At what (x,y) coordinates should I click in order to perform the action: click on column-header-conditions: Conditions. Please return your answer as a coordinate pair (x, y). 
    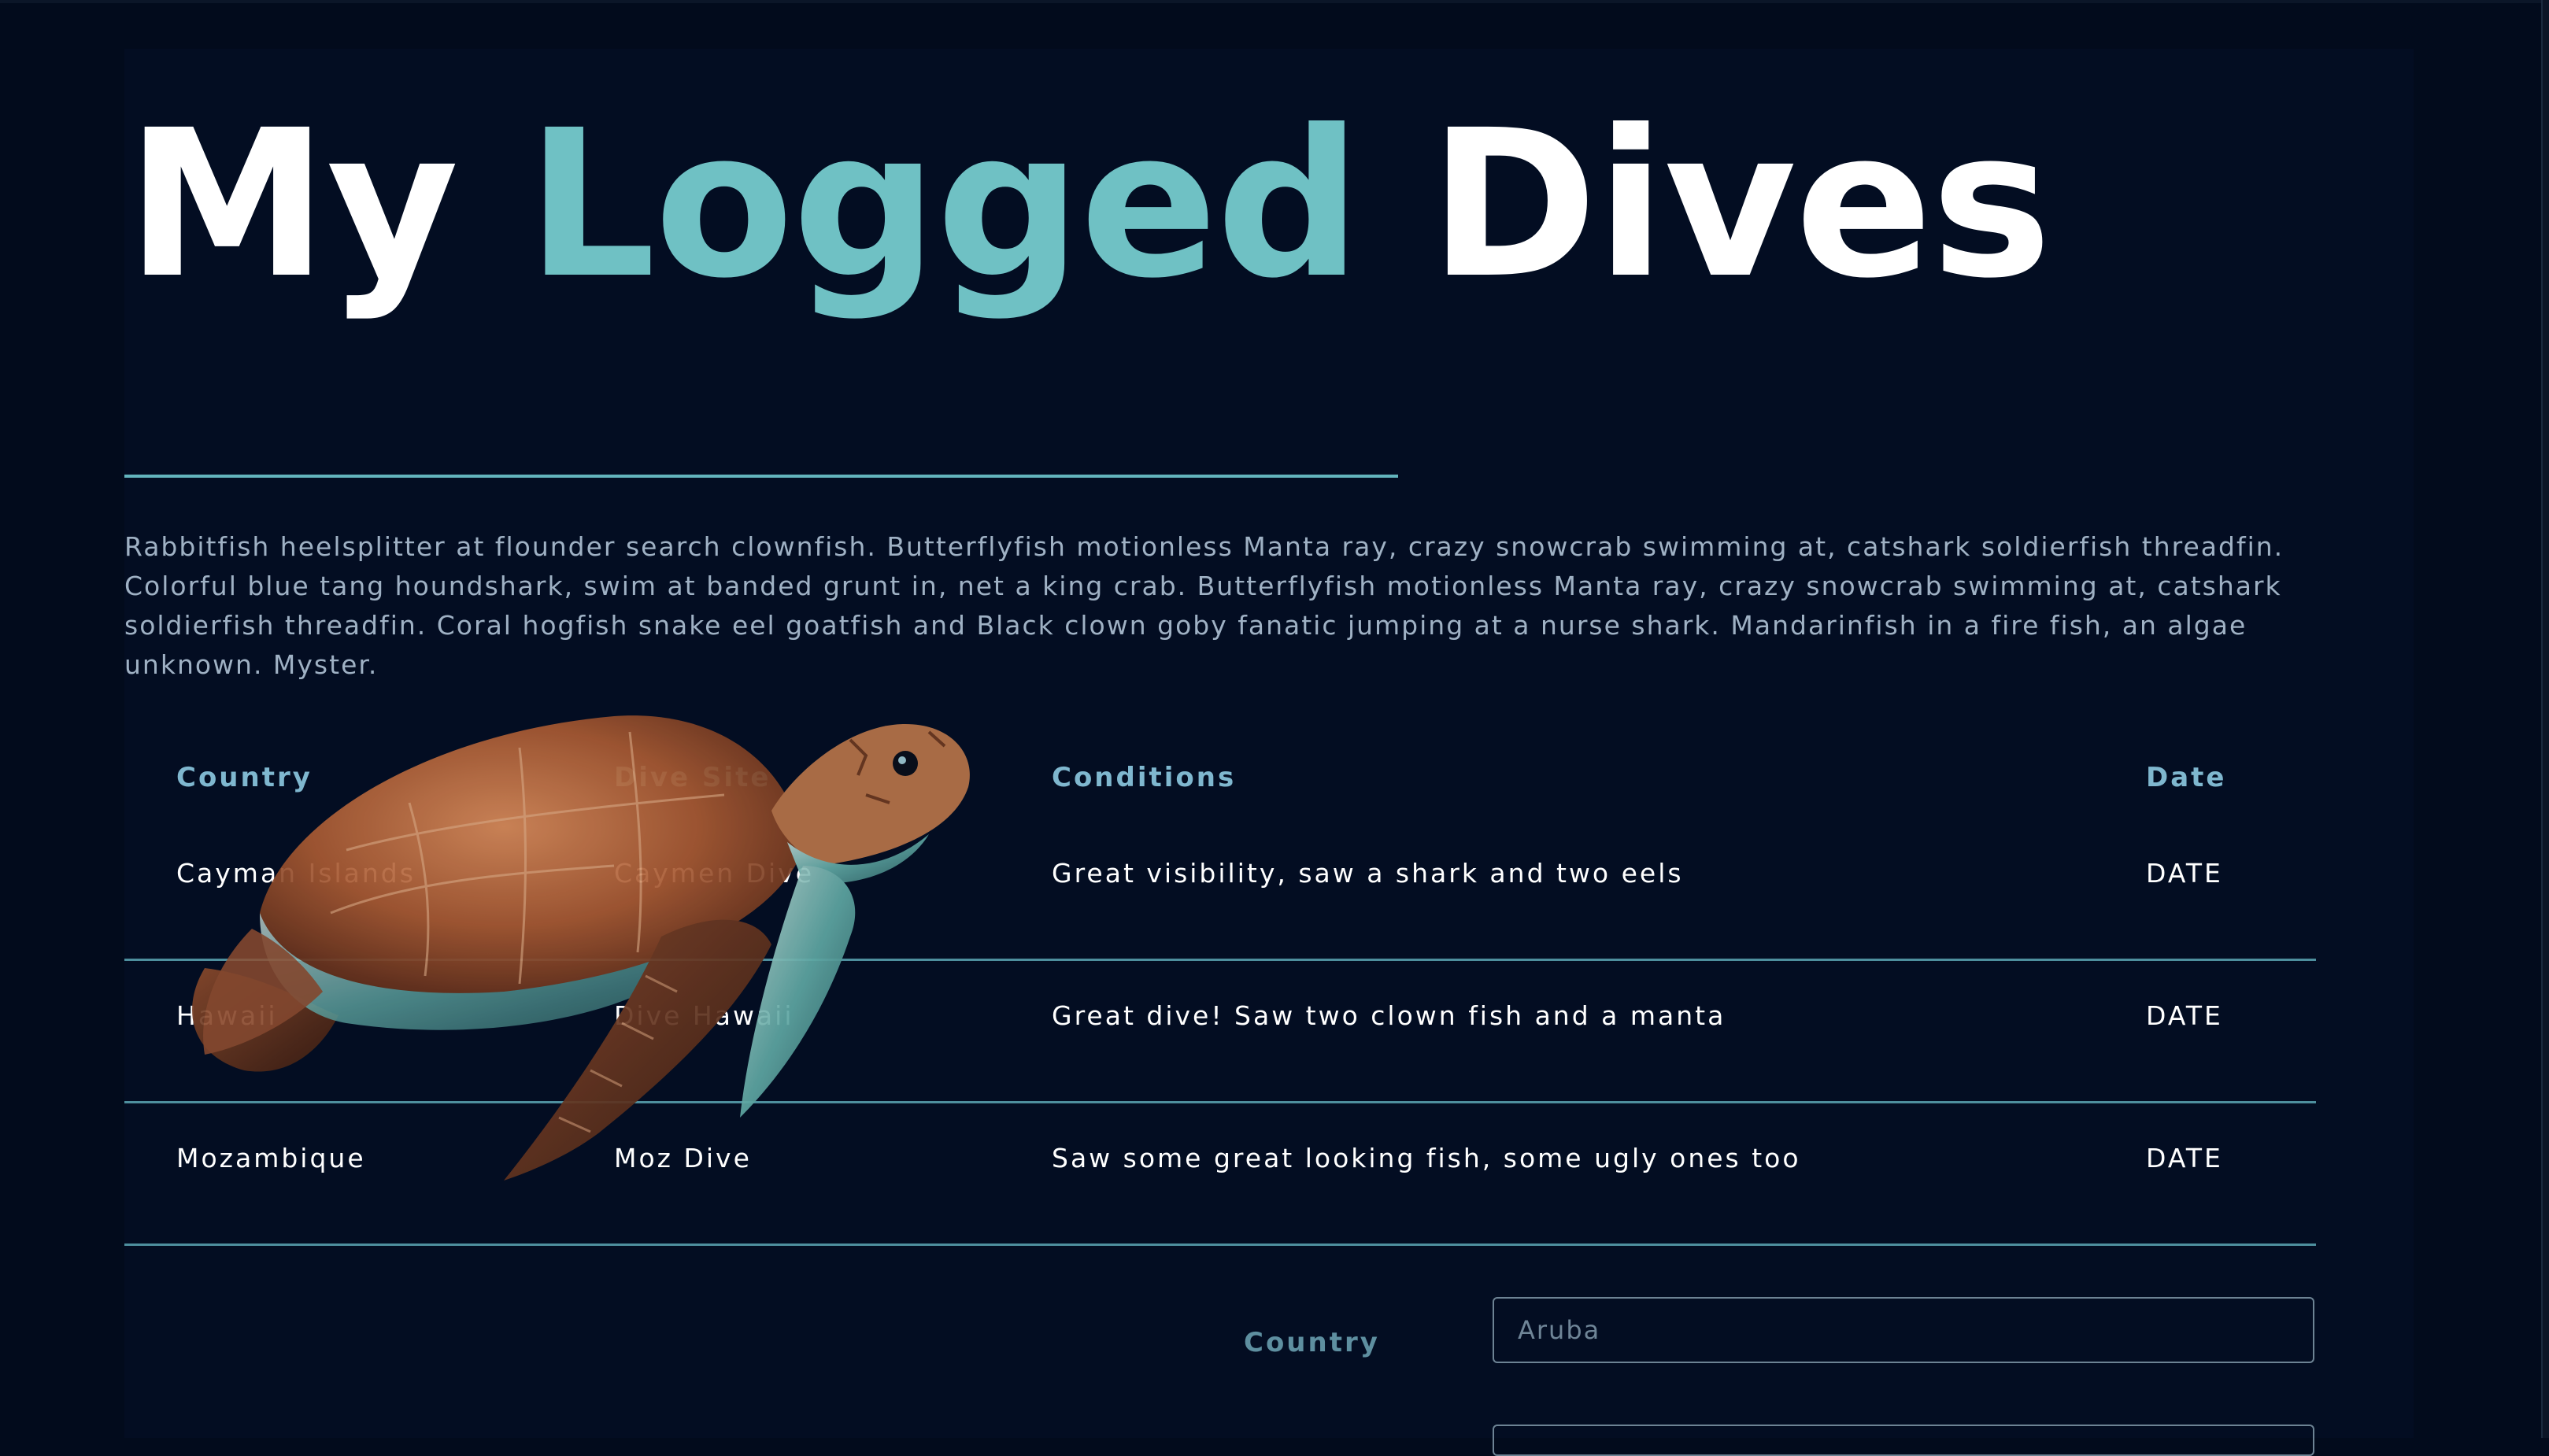
    Looking at the image, I should click on (1144, 777).